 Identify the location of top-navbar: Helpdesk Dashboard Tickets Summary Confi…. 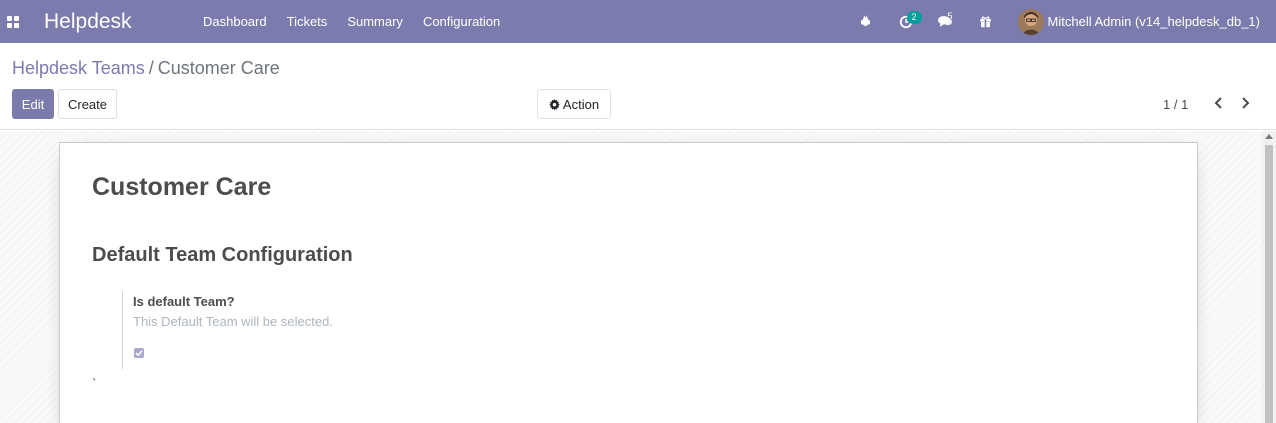
(638, 21).